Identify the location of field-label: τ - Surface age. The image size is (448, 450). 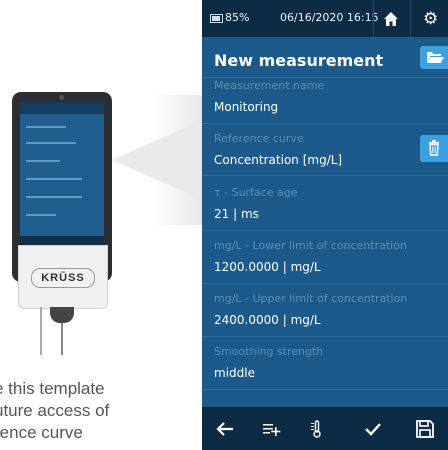
(256, 192).